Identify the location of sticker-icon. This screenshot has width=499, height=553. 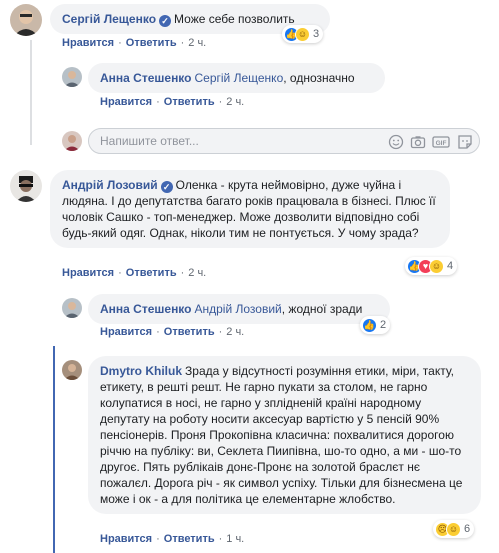
(465, 142).